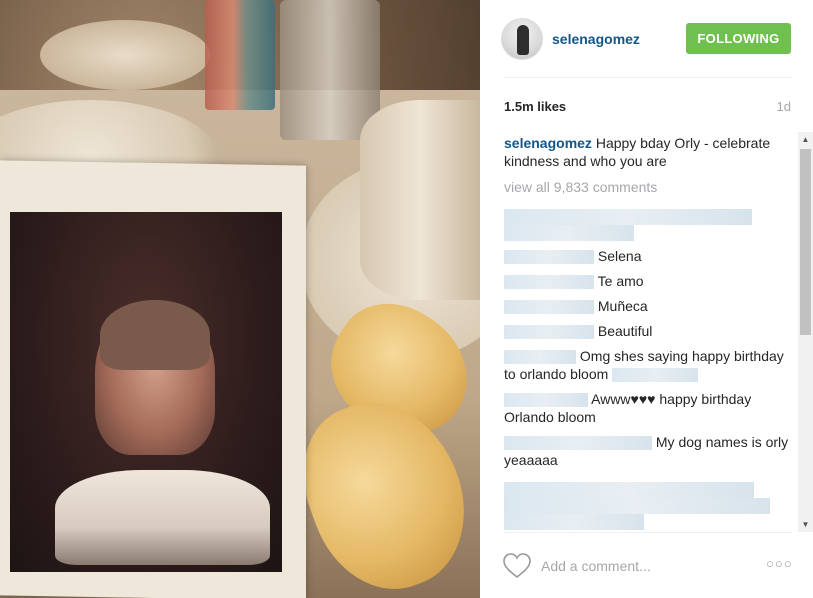 Image resolution: width=813 pixels, height=598 pixels. Describe the element at coordinates (648, 77) in the screenshot. I see `header-divider` at that location.